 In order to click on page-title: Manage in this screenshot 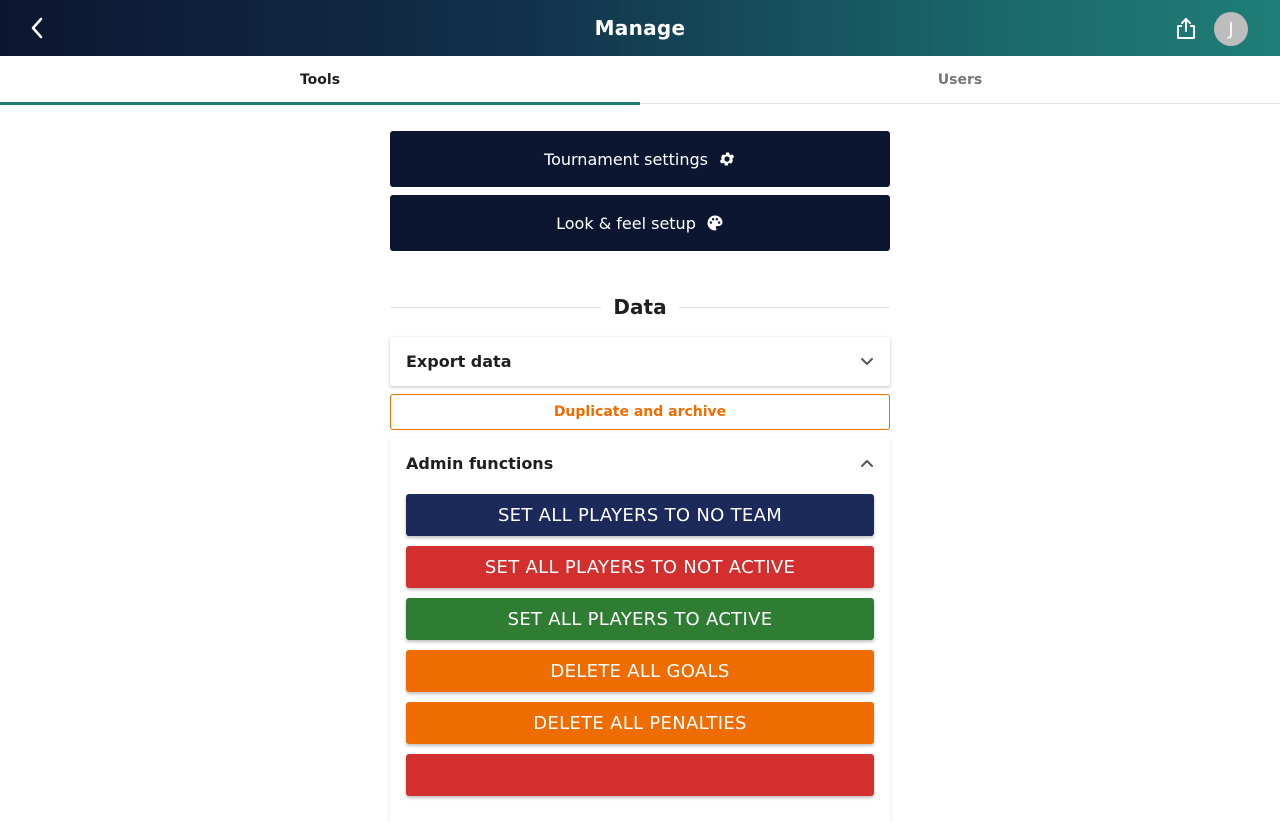, I will do `click(640, 28)`.